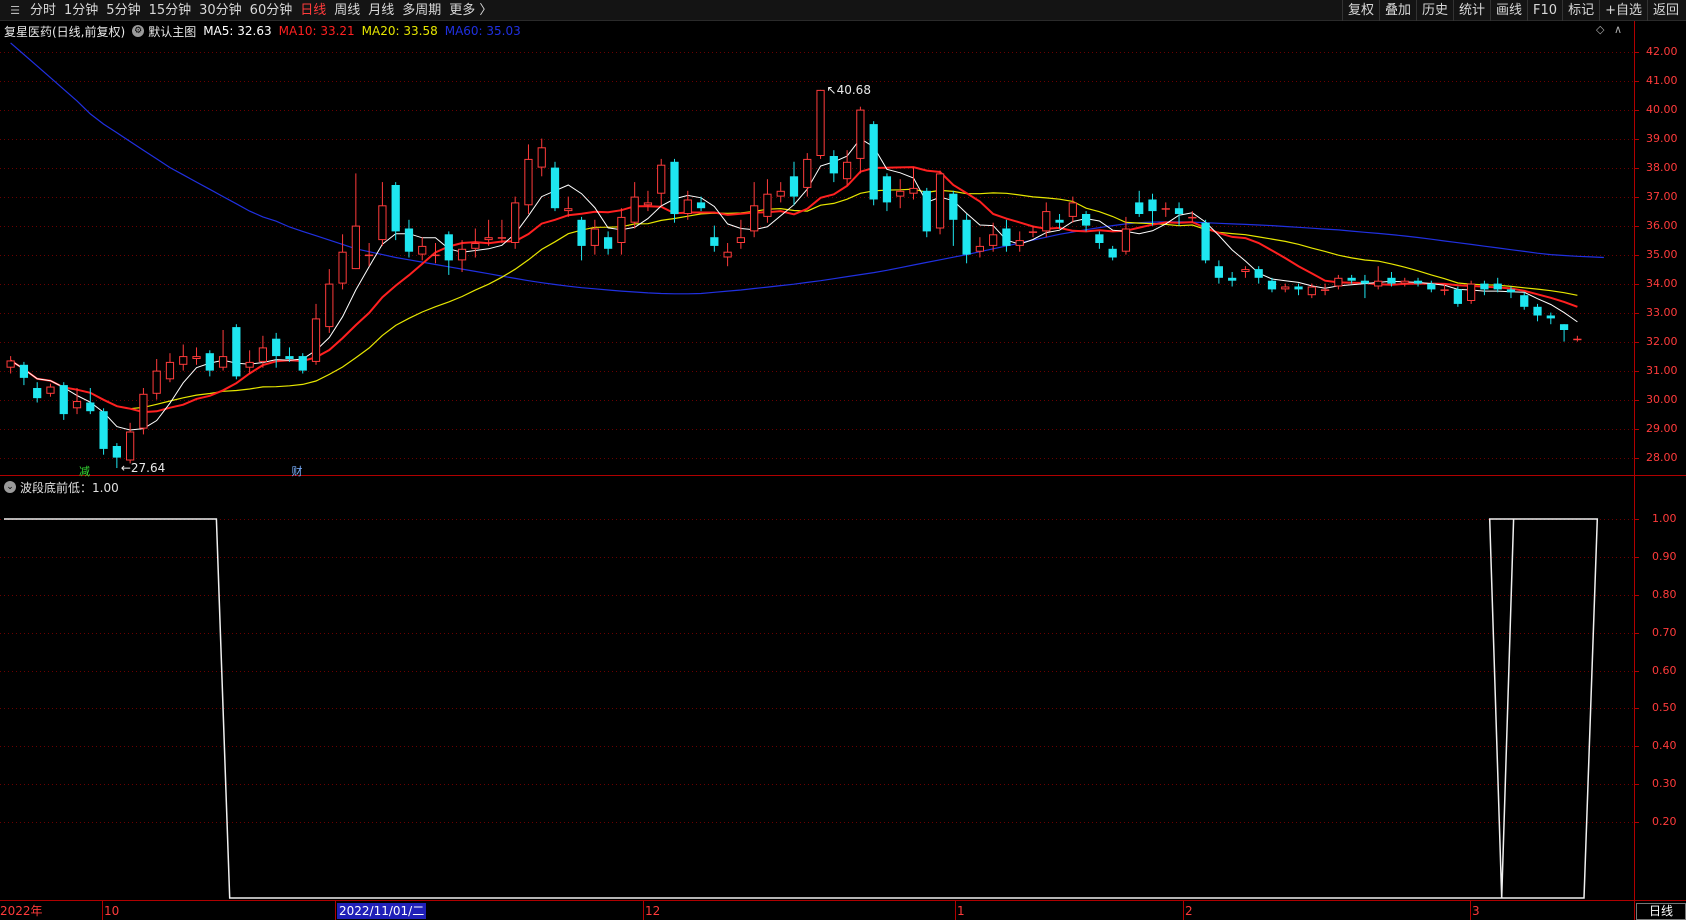 The width and height of the screenshot is (1686, 920). Describe the element at coordinates (849, 90) in the screenshot. I see `high-price-label: ↖40.68` at that location.